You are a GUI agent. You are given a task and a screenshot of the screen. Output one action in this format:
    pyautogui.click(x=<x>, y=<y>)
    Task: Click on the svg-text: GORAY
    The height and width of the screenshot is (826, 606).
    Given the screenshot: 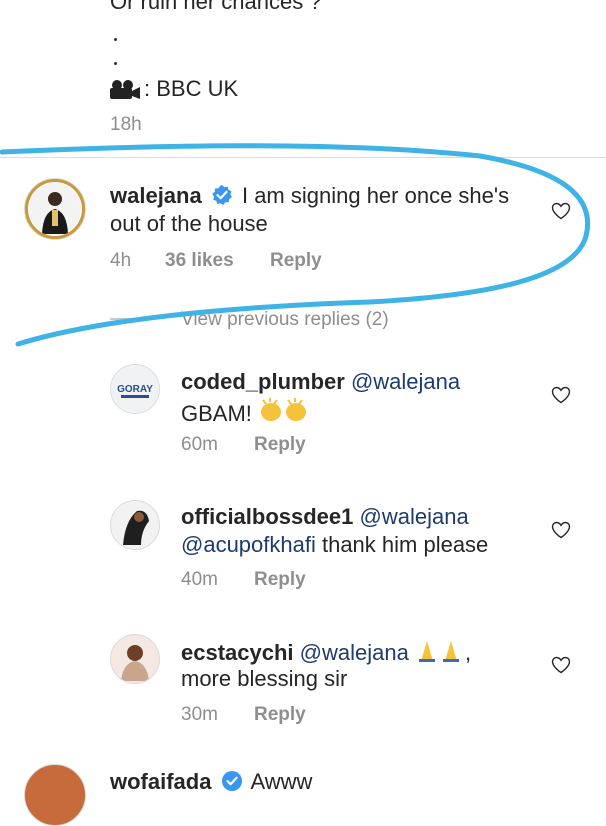 What is the action you would take?
    pyautogui.click(x=135, y=389)
    